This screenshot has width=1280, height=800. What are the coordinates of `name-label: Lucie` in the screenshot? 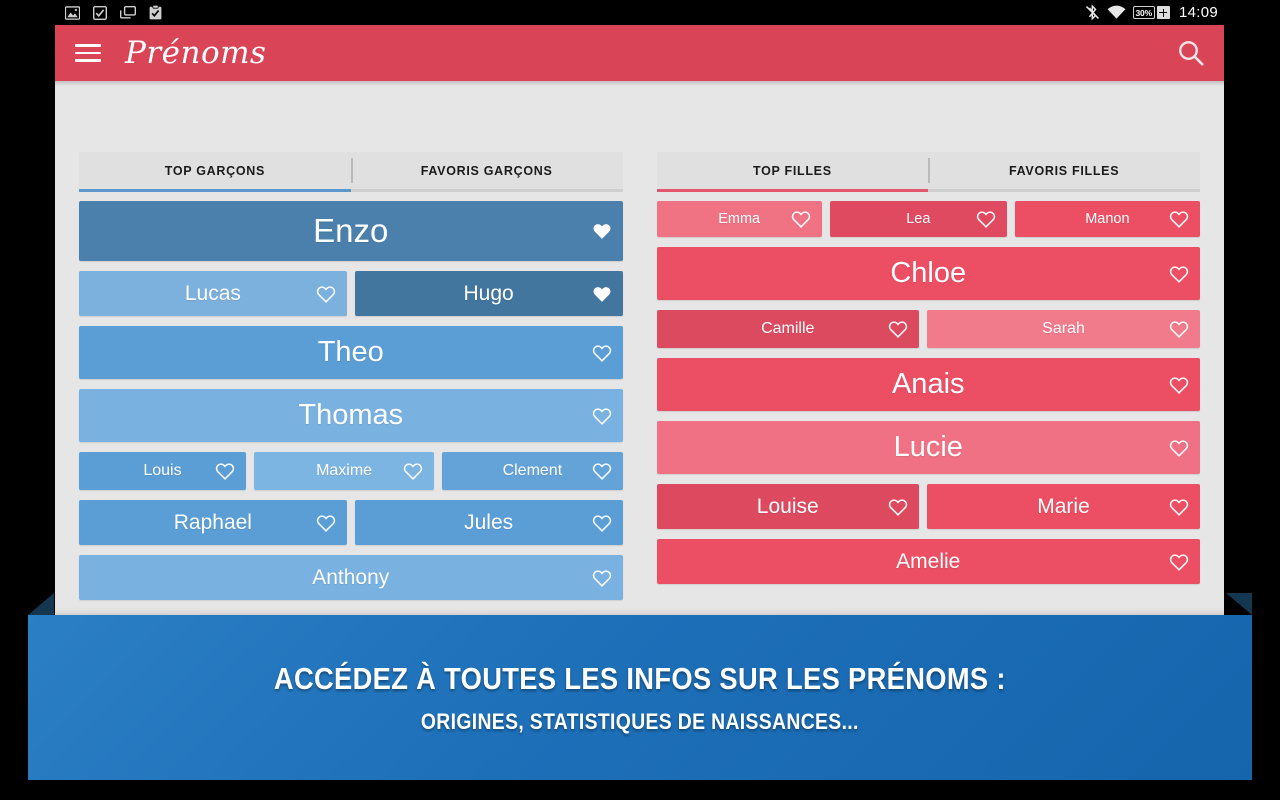 It's located at (928, 447).